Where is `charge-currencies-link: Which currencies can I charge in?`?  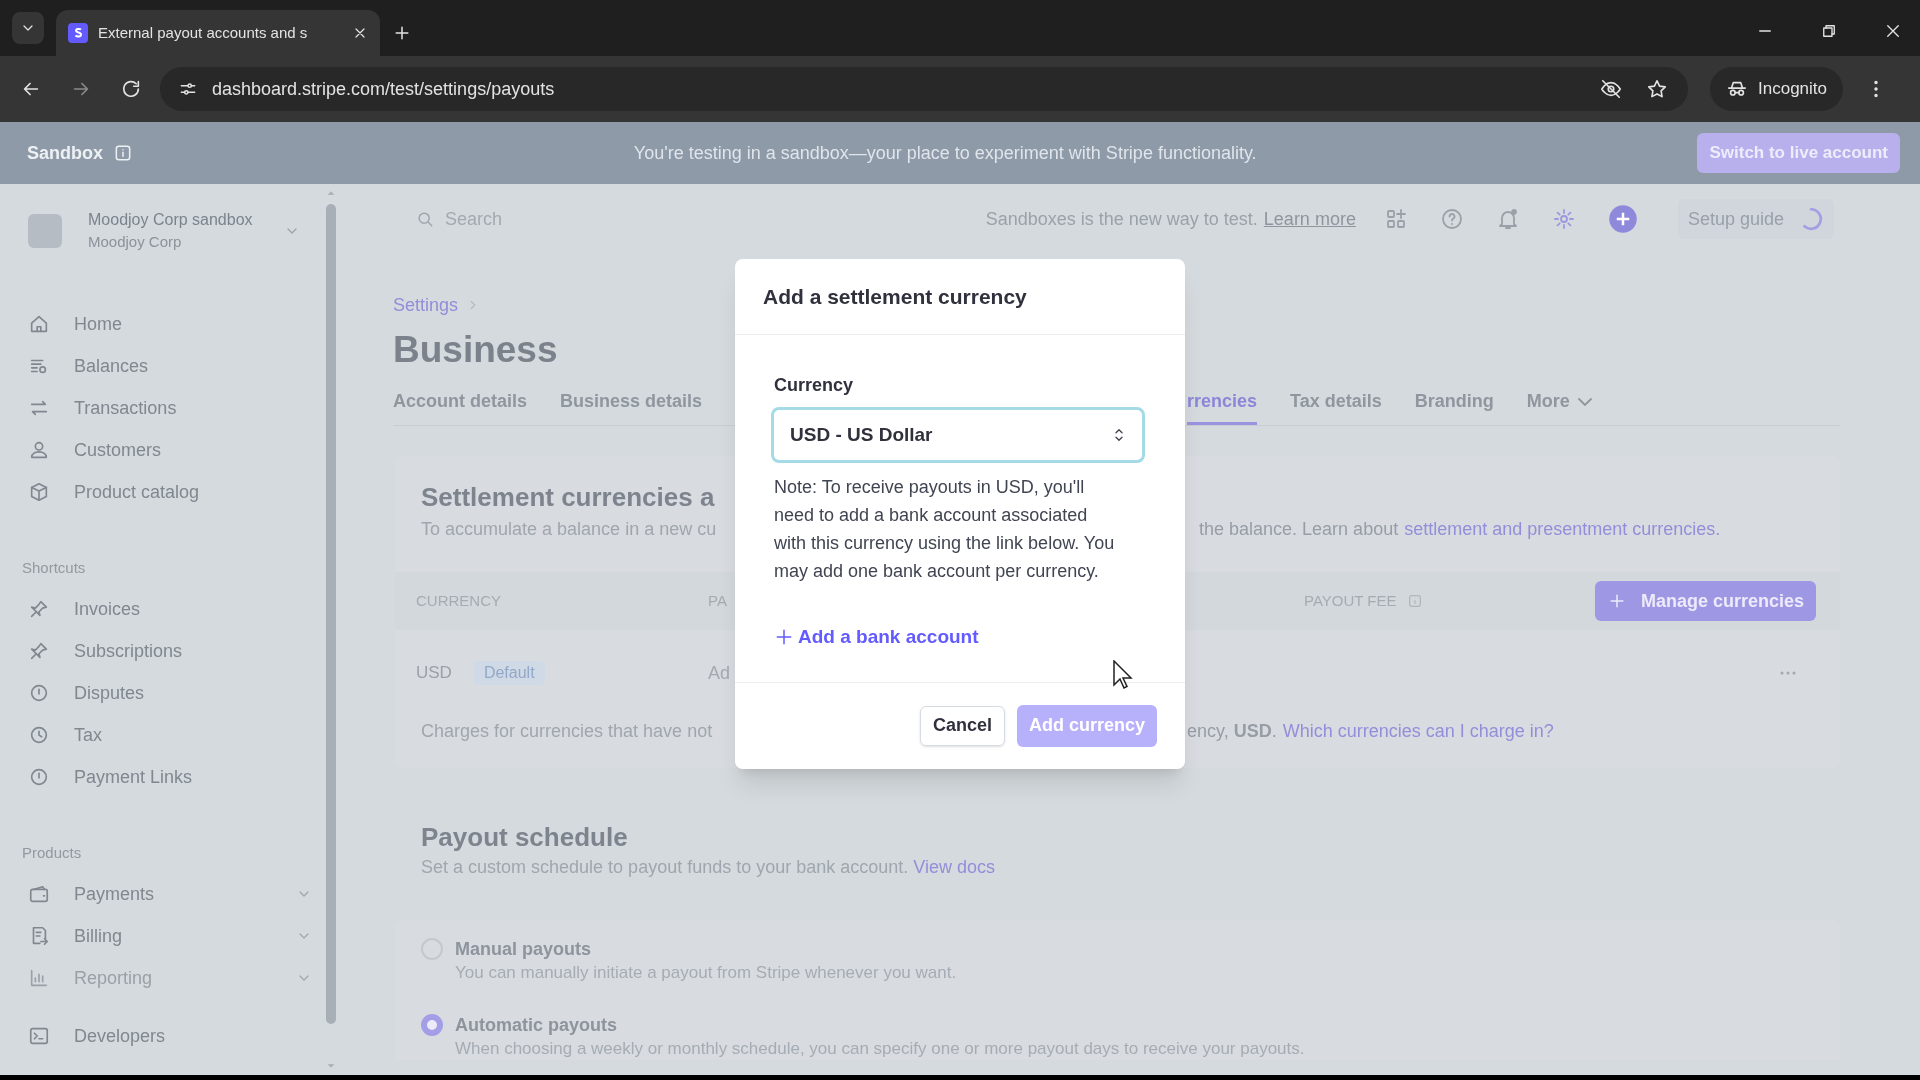 charge-currencies-link: Which currencies can I charge in? is located at coordinates (1418, 731).